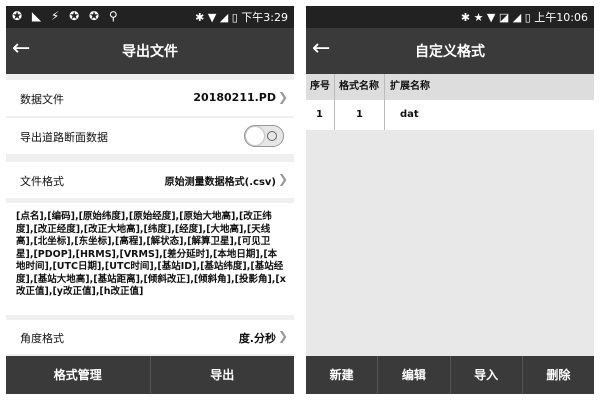 Image resolution: width=600 pixels, height=400 pixels. What do you see at coordinates (78, 375) in the screenshot?
I see `format-manage-button: 格式管理` at bounding box center [78, 375].